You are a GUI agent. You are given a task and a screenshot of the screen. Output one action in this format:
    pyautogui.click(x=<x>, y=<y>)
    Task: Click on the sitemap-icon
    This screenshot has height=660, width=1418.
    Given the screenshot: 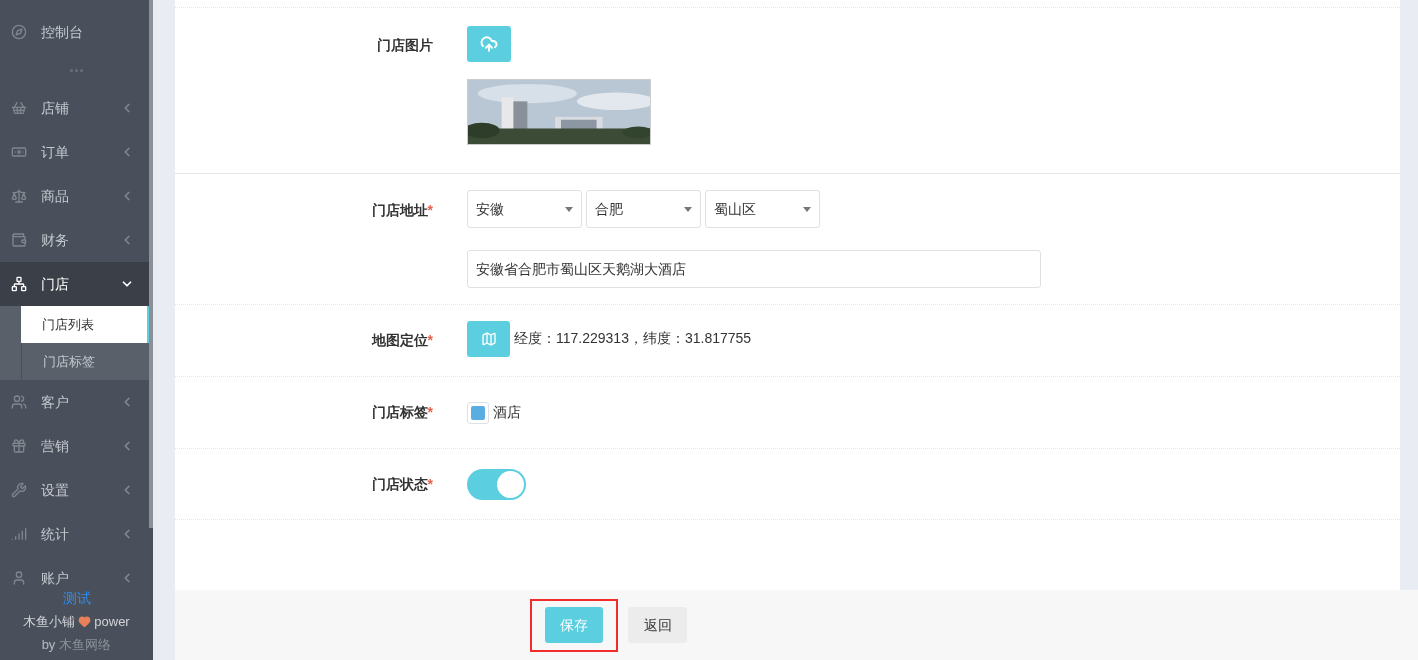 What is the action you would take?
    pyautogui.click(x=19, y=284)
    